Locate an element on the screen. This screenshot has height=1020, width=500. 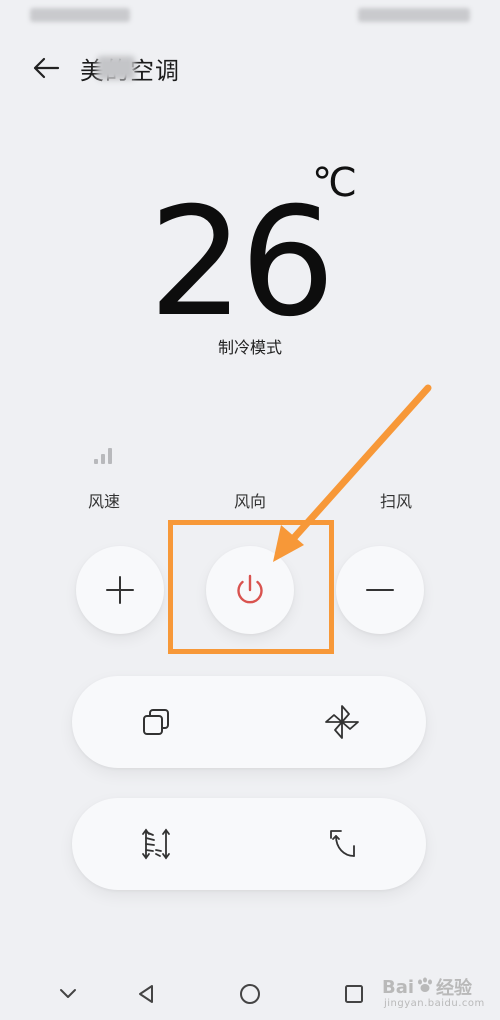
power-icon is located at coordinates (250, 589).